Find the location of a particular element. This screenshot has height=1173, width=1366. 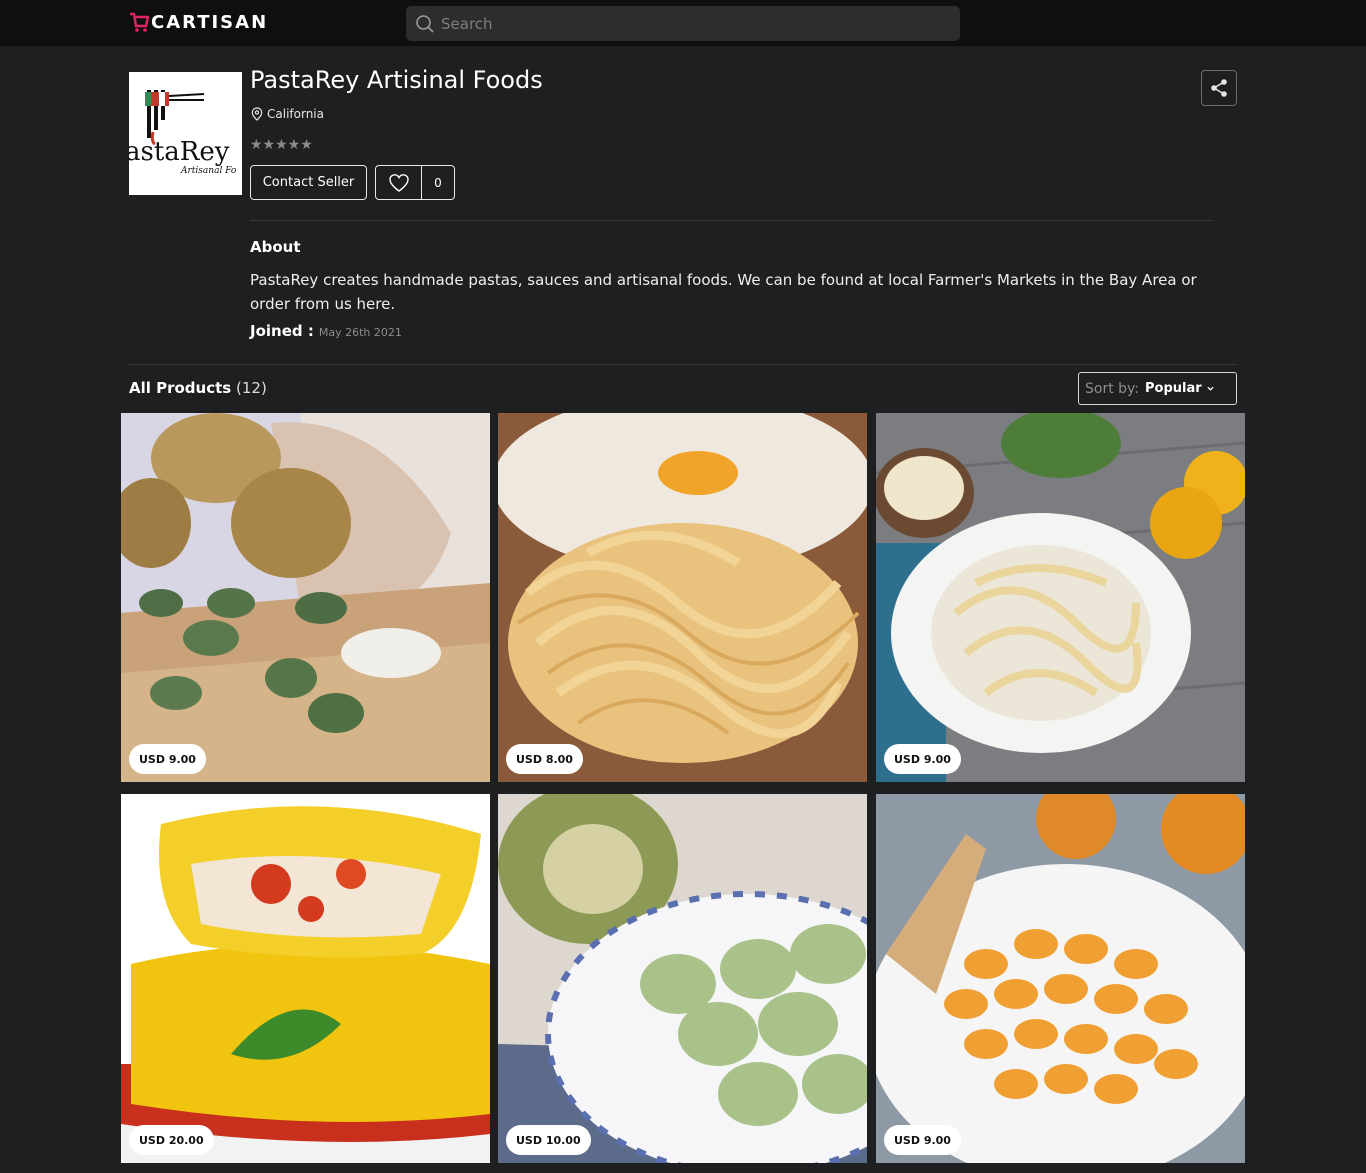

share-button is located at coordinates (1219, 88).